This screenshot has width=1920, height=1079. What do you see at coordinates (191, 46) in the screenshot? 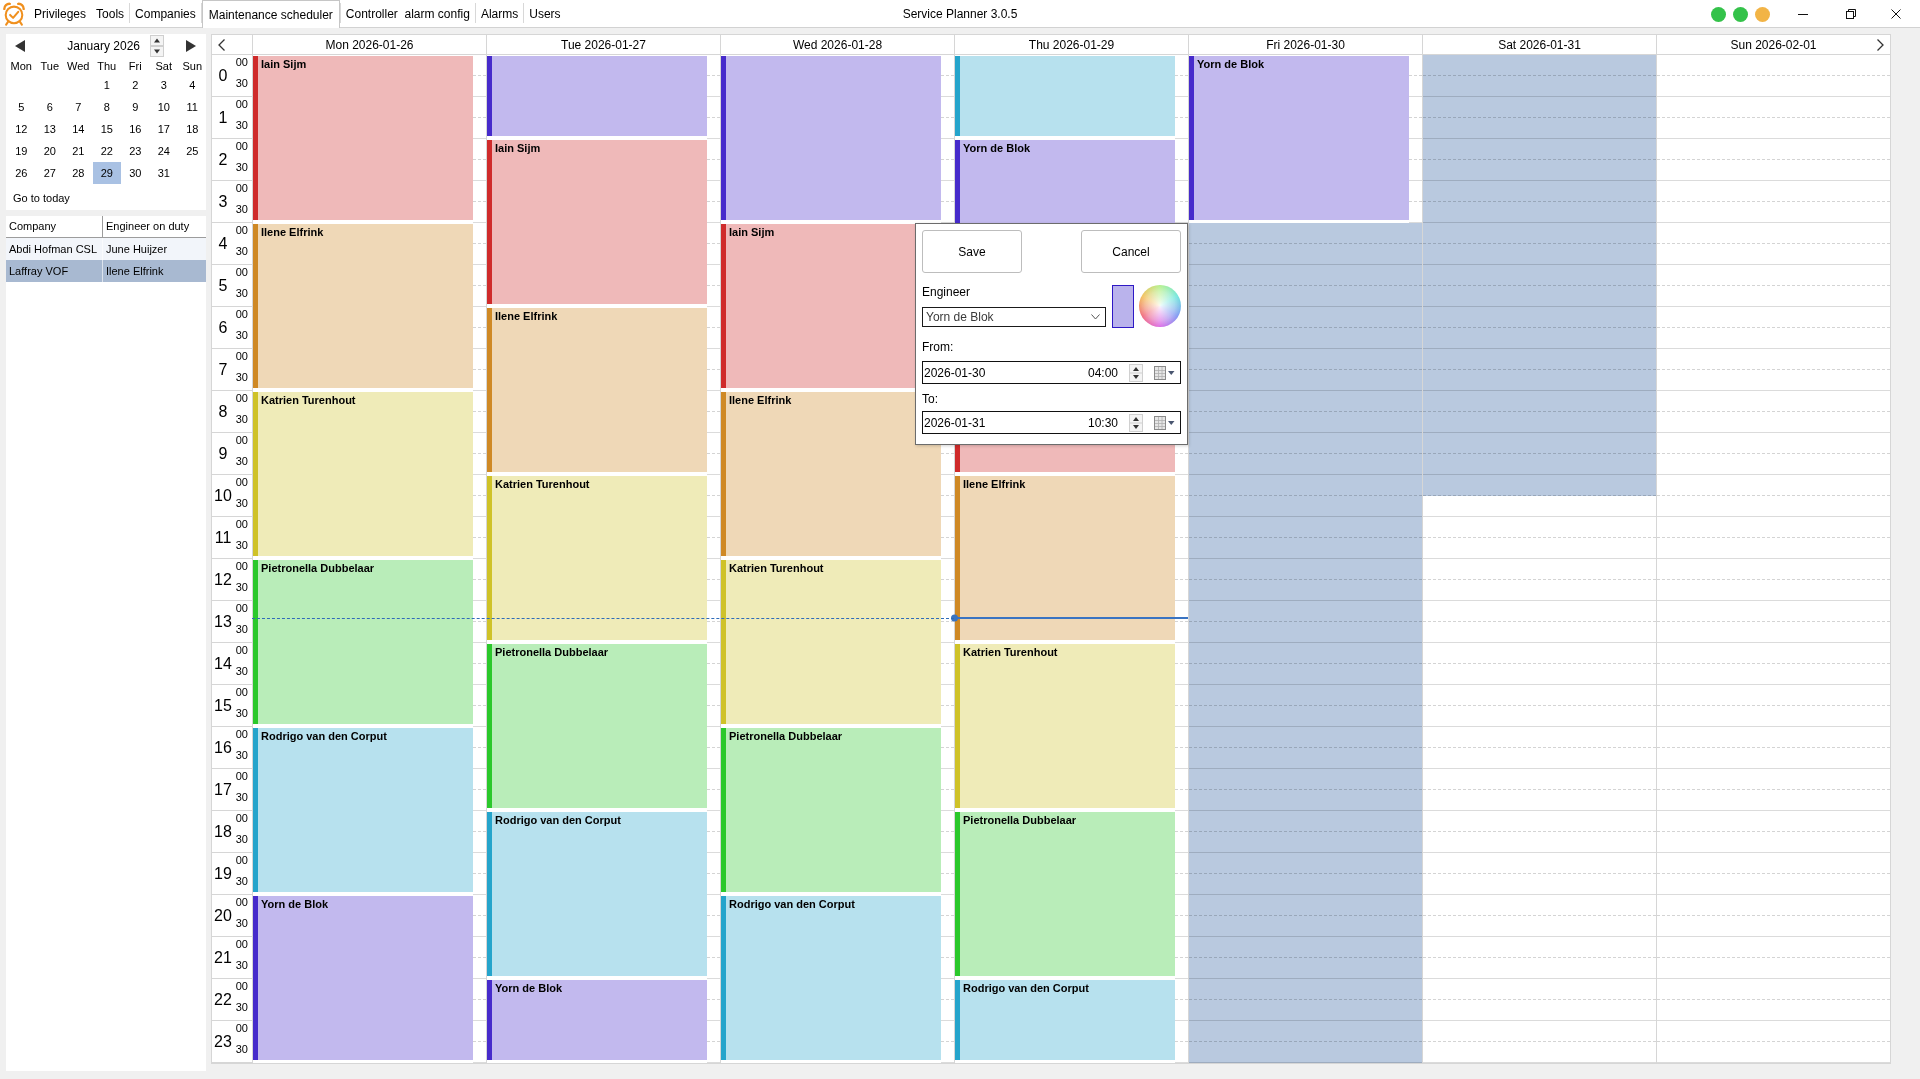
I see `arrow-right-icon` at bounding box center [191, 46].